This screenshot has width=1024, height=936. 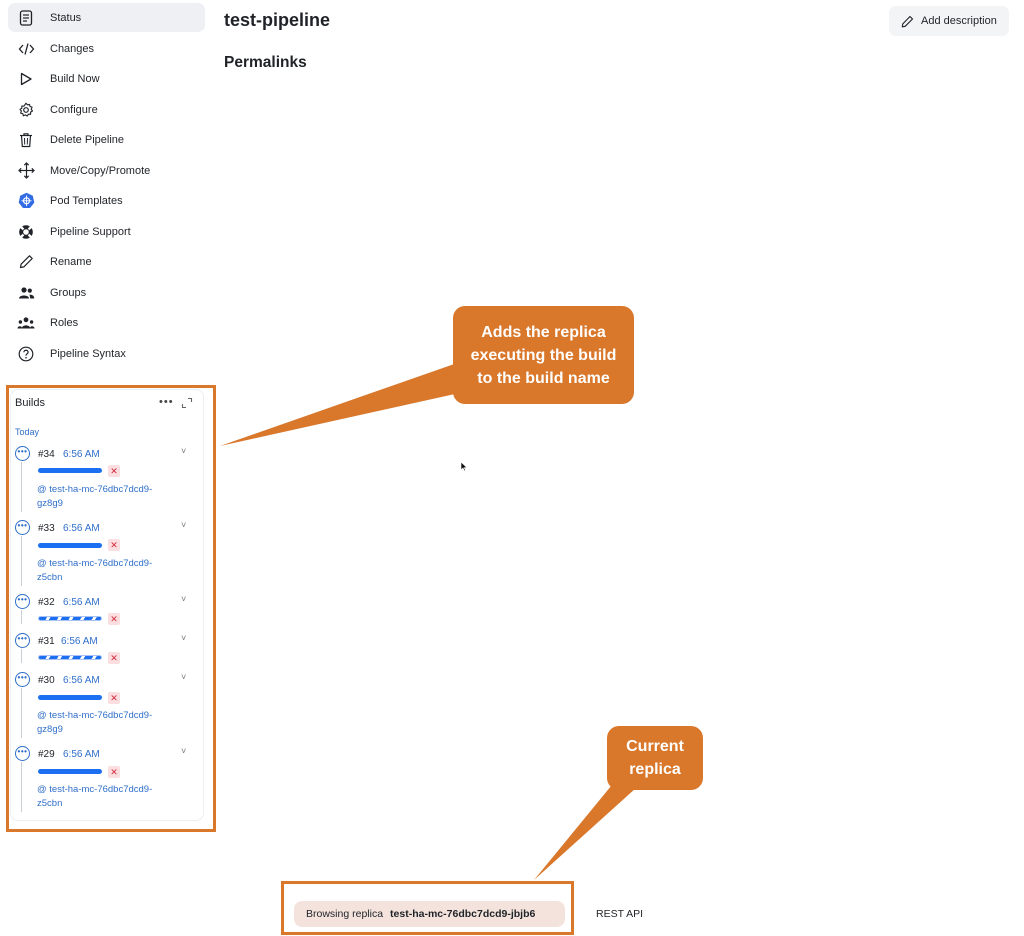 What do you see at coordinates (166, 402) in the screenshot?
I see `more-options-icon: •••` at bounding box center [166, 402].